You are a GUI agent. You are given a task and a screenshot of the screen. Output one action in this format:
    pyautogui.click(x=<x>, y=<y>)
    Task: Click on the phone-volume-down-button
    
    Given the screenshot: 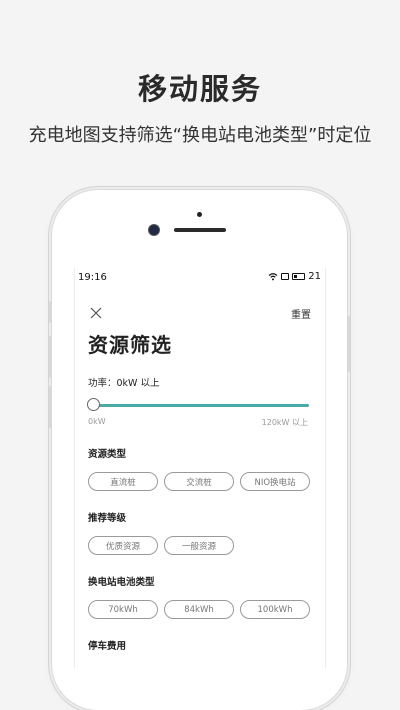 What is the action you would take?
    pyautogui.click(x=50, y=407)
    